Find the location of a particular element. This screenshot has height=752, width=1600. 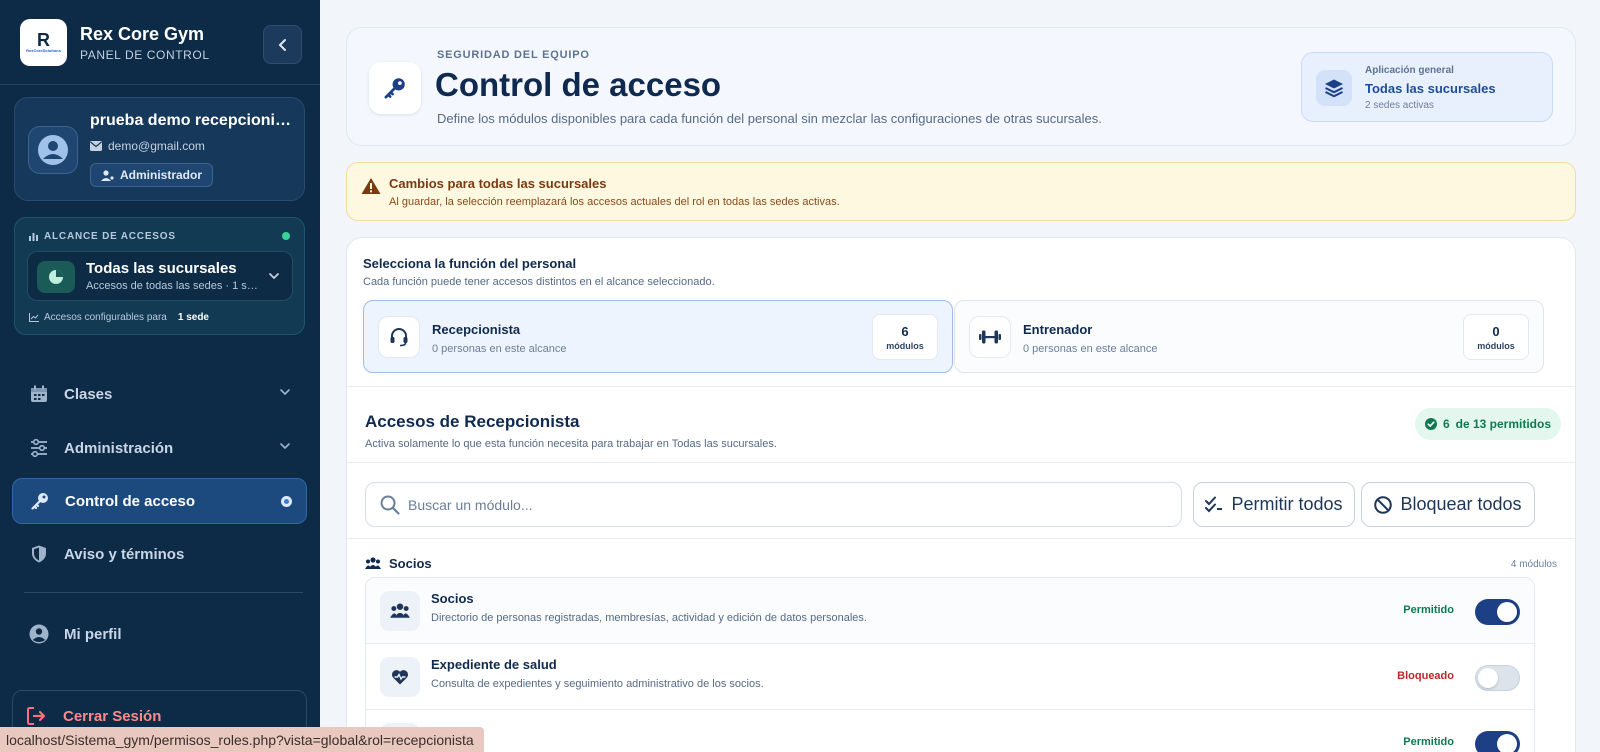

brand-name: Rex Core Gym is located at coordinates (142, 34).